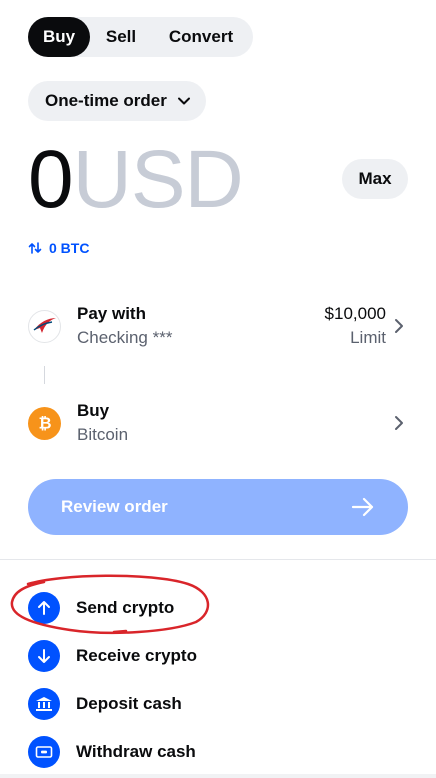 The width and height of the screenshot is (436, 778). What do you see at coordinates (59, 37) in the screenshot?
I see `tab-buy: Buy` at bounding box center [59, 37].